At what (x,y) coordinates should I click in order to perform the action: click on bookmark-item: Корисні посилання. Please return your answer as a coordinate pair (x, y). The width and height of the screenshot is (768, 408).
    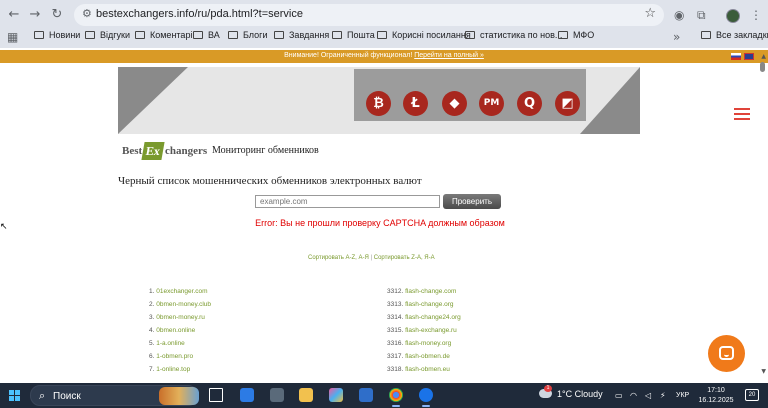
    Looking at the image, I should click on (424, 37).